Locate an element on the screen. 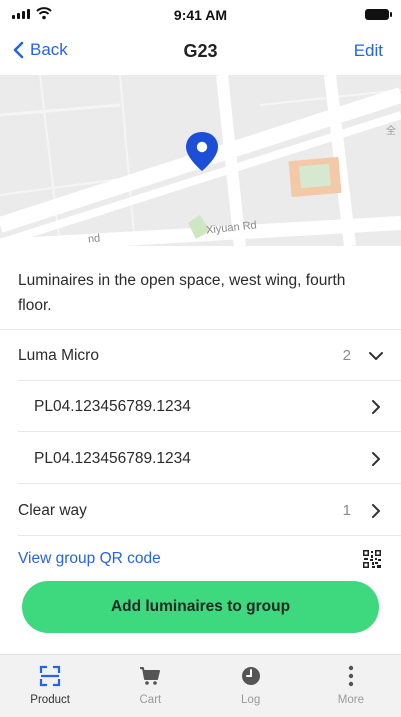 This screenshot has width=401, height=717. tab-more: More is located at coordinates (351, 686).